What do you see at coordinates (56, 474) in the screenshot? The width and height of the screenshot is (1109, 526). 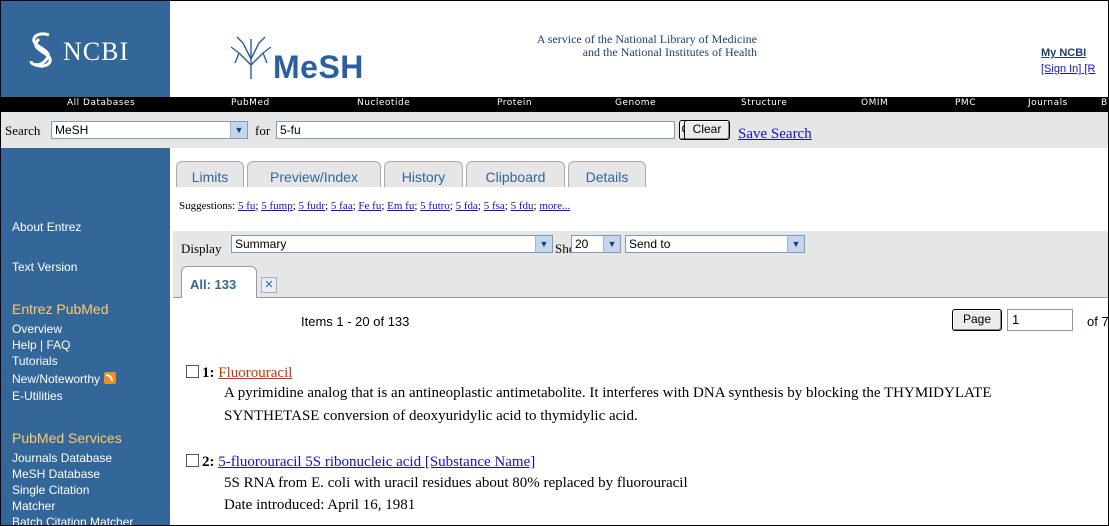 I see `sidebar-mesh-database: MeSH Database` at bounding box center [56, 474].